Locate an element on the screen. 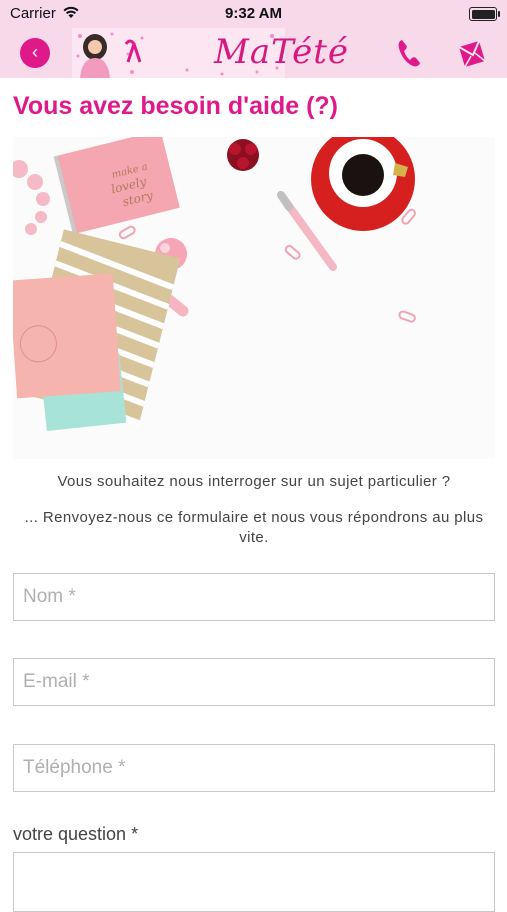 The image size is (507, 912). phone-field is located at coordinates (254, 768).